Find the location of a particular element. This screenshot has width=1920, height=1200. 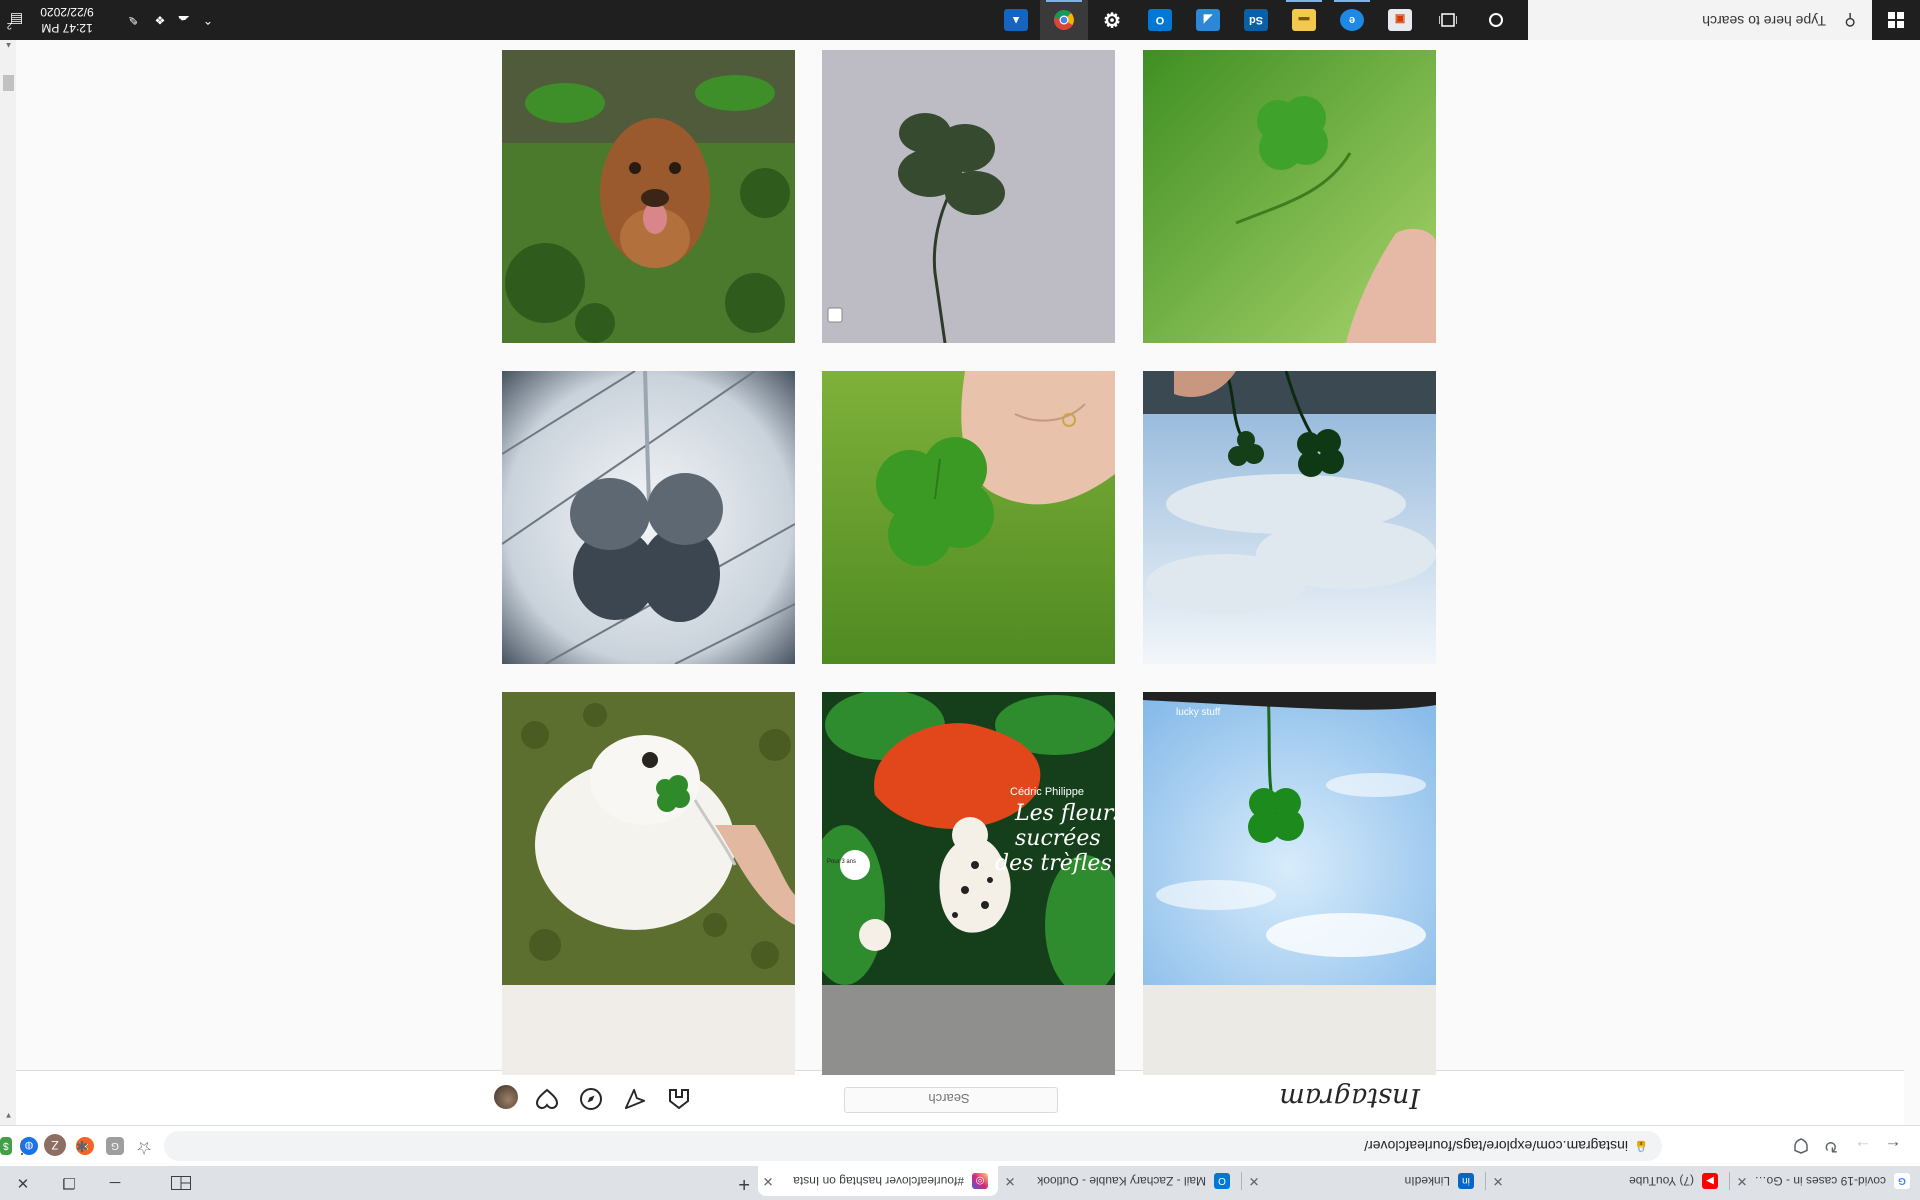

book-badge: Pour 3 ans is located at coordinates (841, 862).